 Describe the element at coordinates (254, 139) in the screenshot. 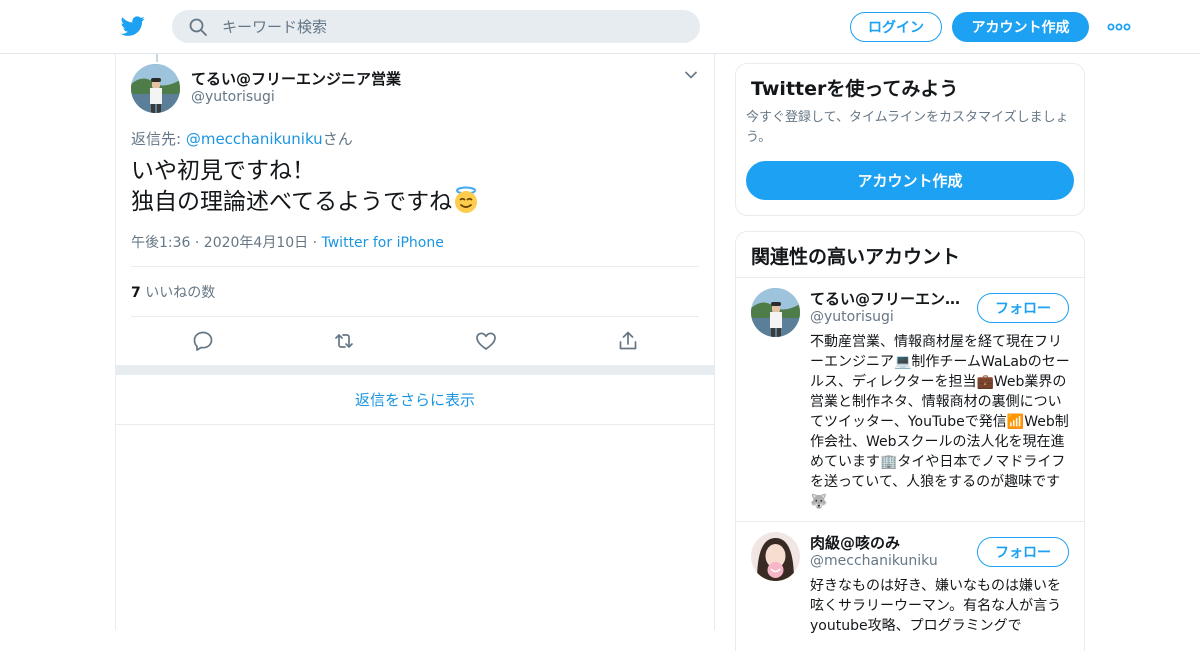

I see `reply-to-mention: @mecchanikuniku` at that location.